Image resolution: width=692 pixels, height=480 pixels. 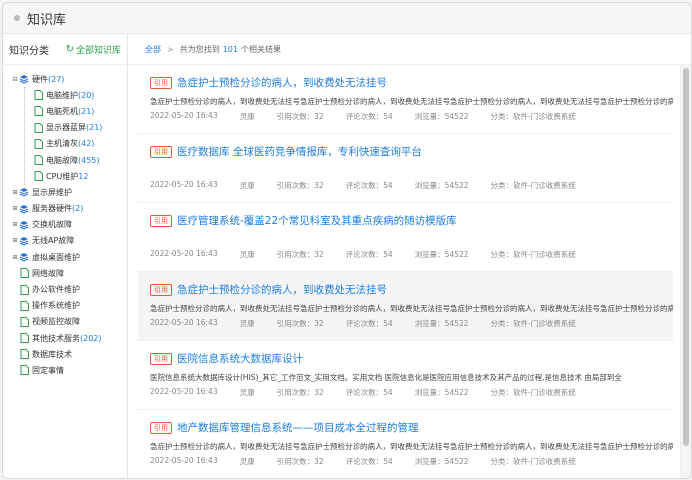 I want to click on tree-node: ⊞ 显示屏维护, so click(x=65, y=192).